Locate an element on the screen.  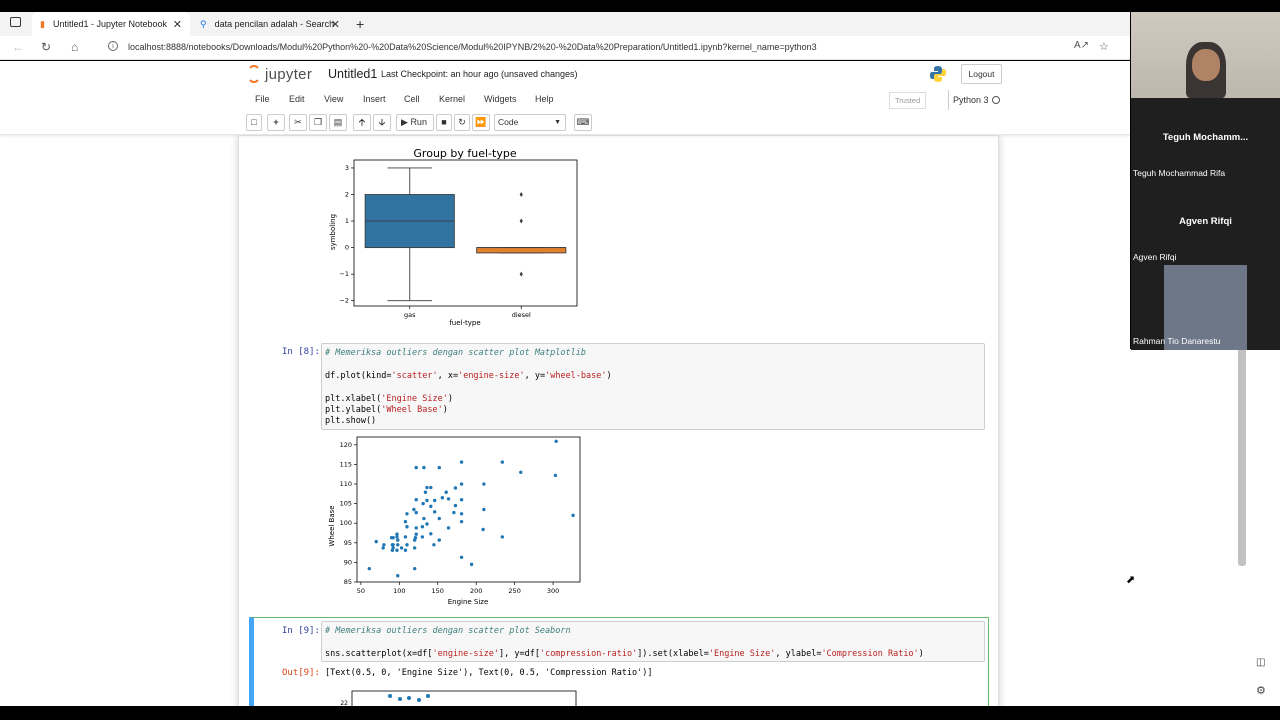
code-line: plt.xlabel('Engine Size') is located at coordinates (389, 399).